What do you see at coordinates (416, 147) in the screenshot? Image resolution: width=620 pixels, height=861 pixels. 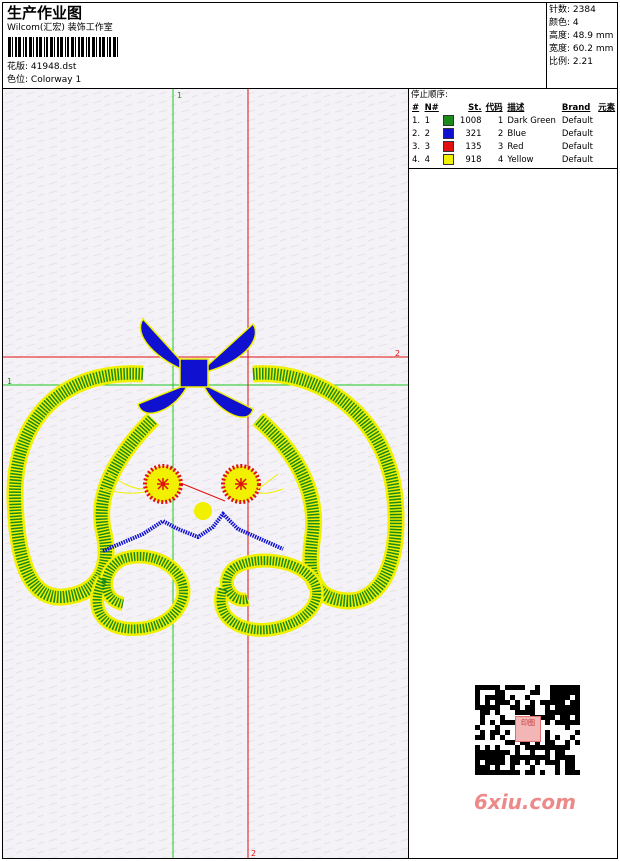 I see `stop-num: 3.` at bounding box center [416, 147].